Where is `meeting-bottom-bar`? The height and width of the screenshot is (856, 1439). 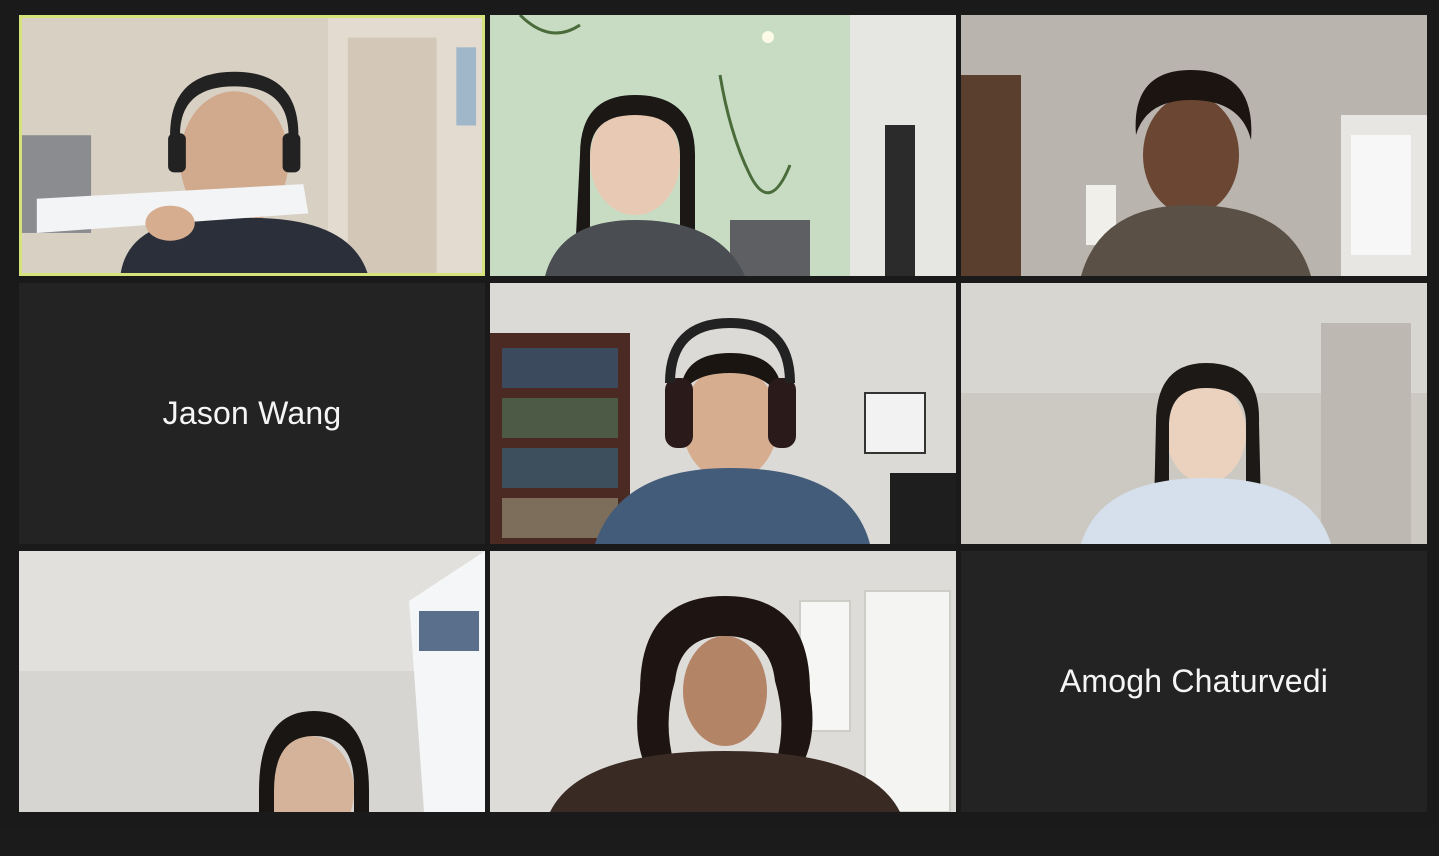 meeting-bottom-bar is located at coordinates (719, 841).